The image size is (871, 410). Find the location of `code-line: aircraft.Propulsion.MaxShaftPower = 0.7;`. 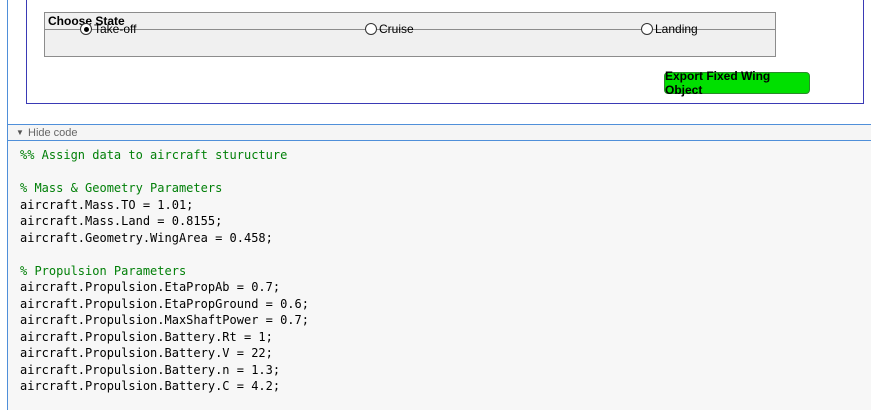

code-line: aircraft.Propulsion.MaxShaftPower = 0.7; is located at coordinates (164, 320).